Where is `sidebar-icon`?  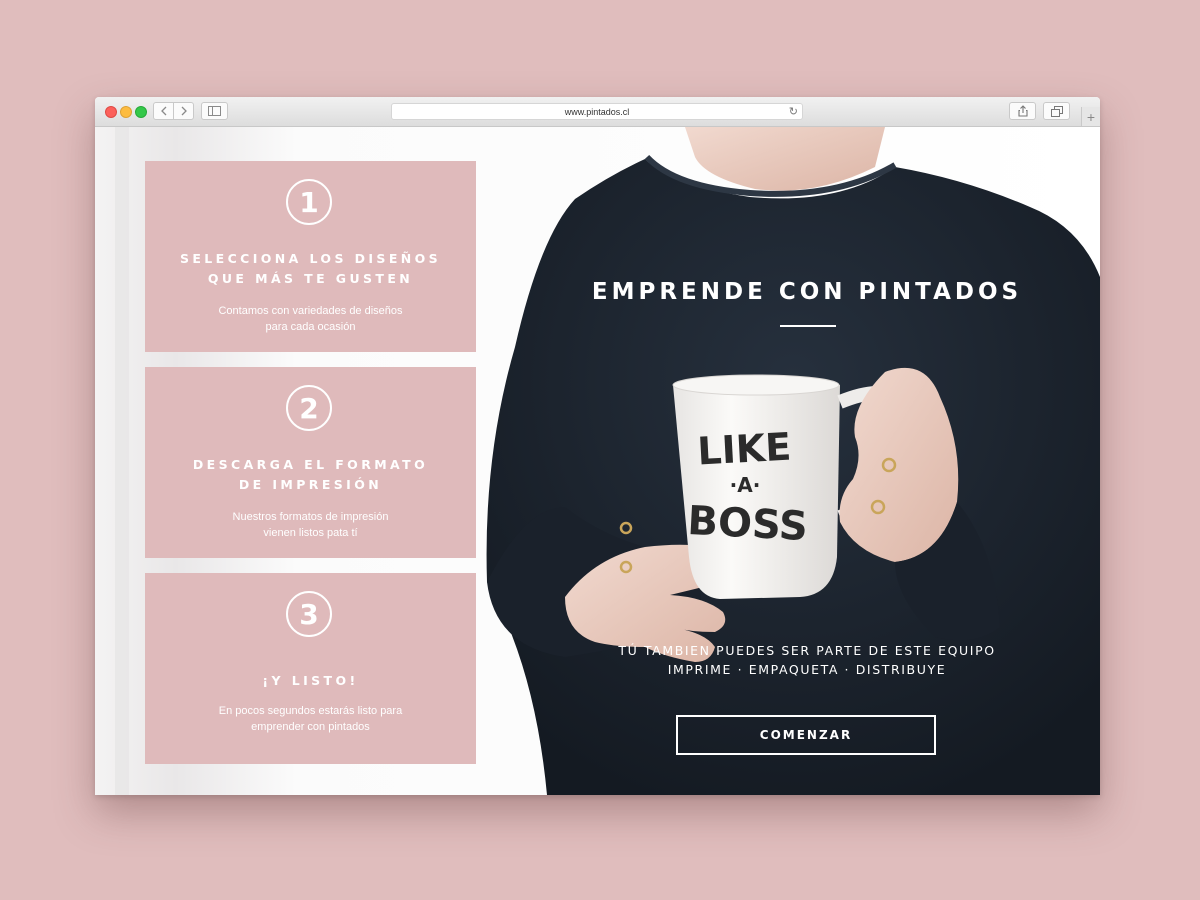 sidebar-icon is located at coordinates (214, 111).